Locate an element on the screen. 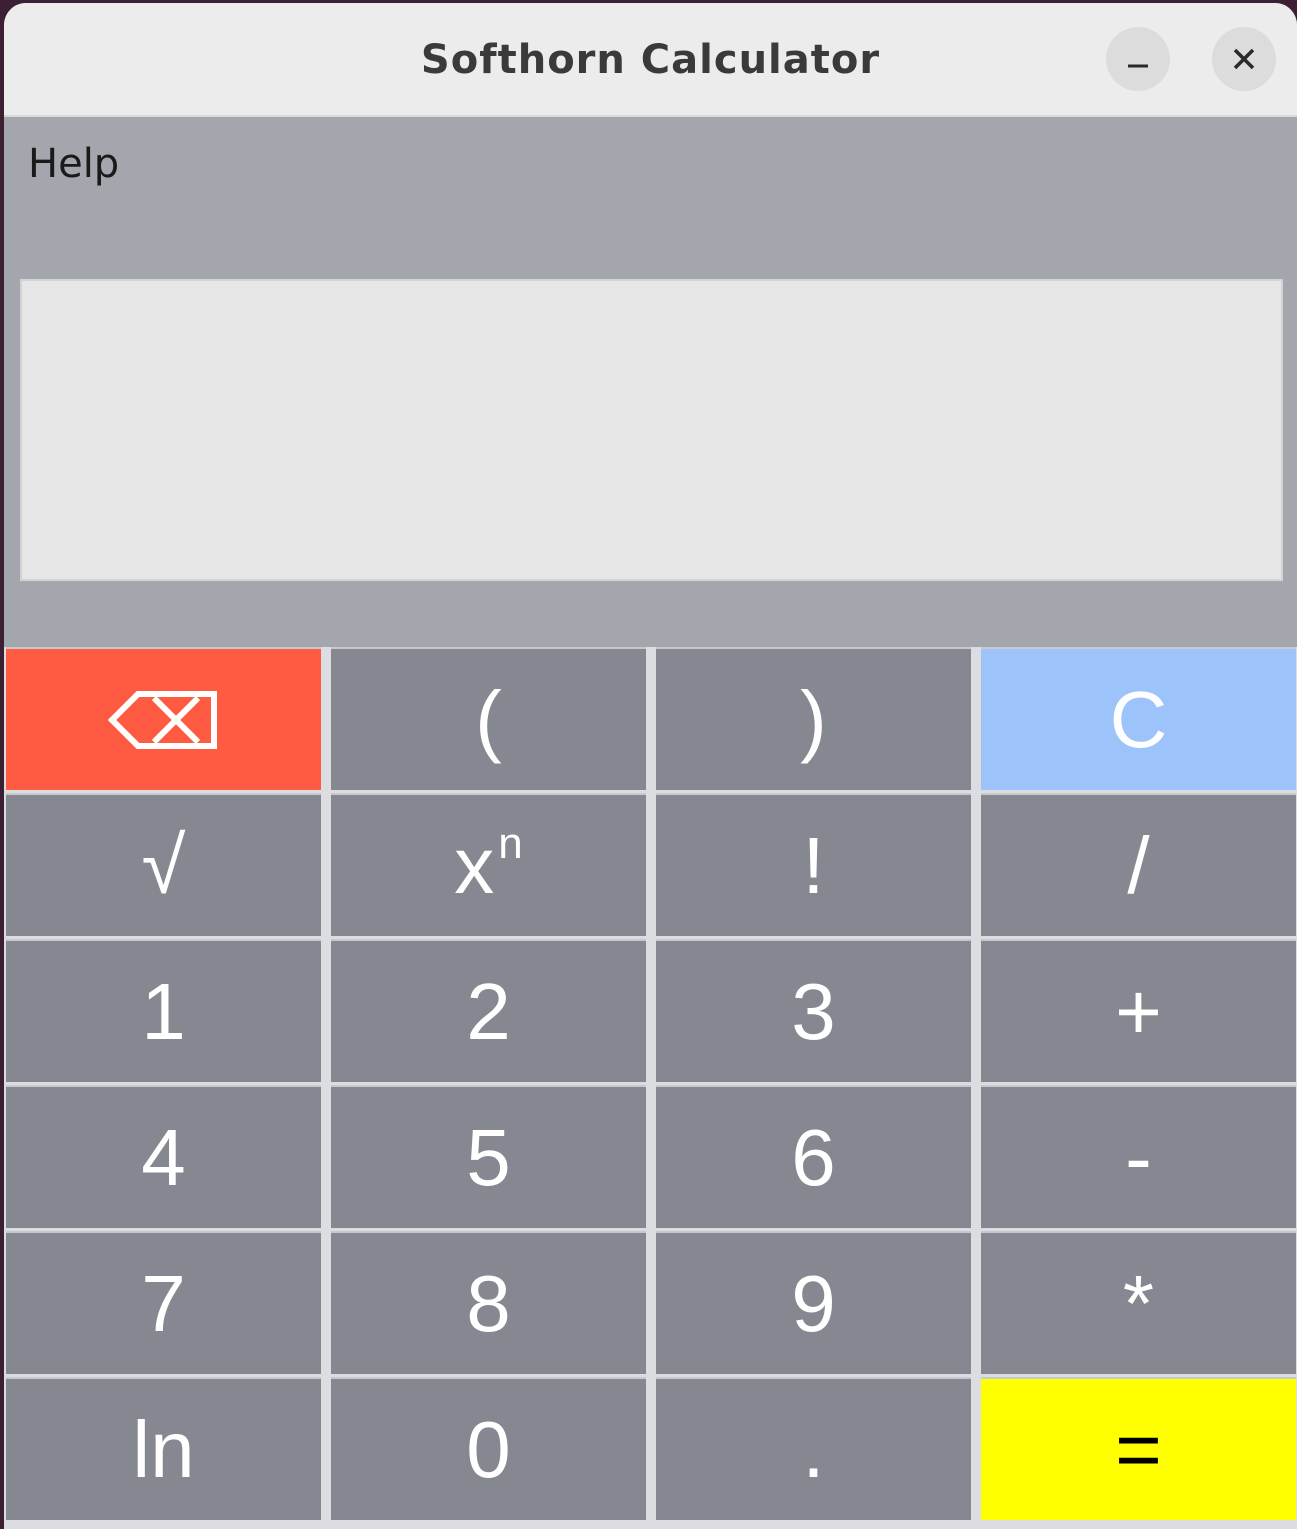  ln-button: ln is located at coordinates (163, 1448).